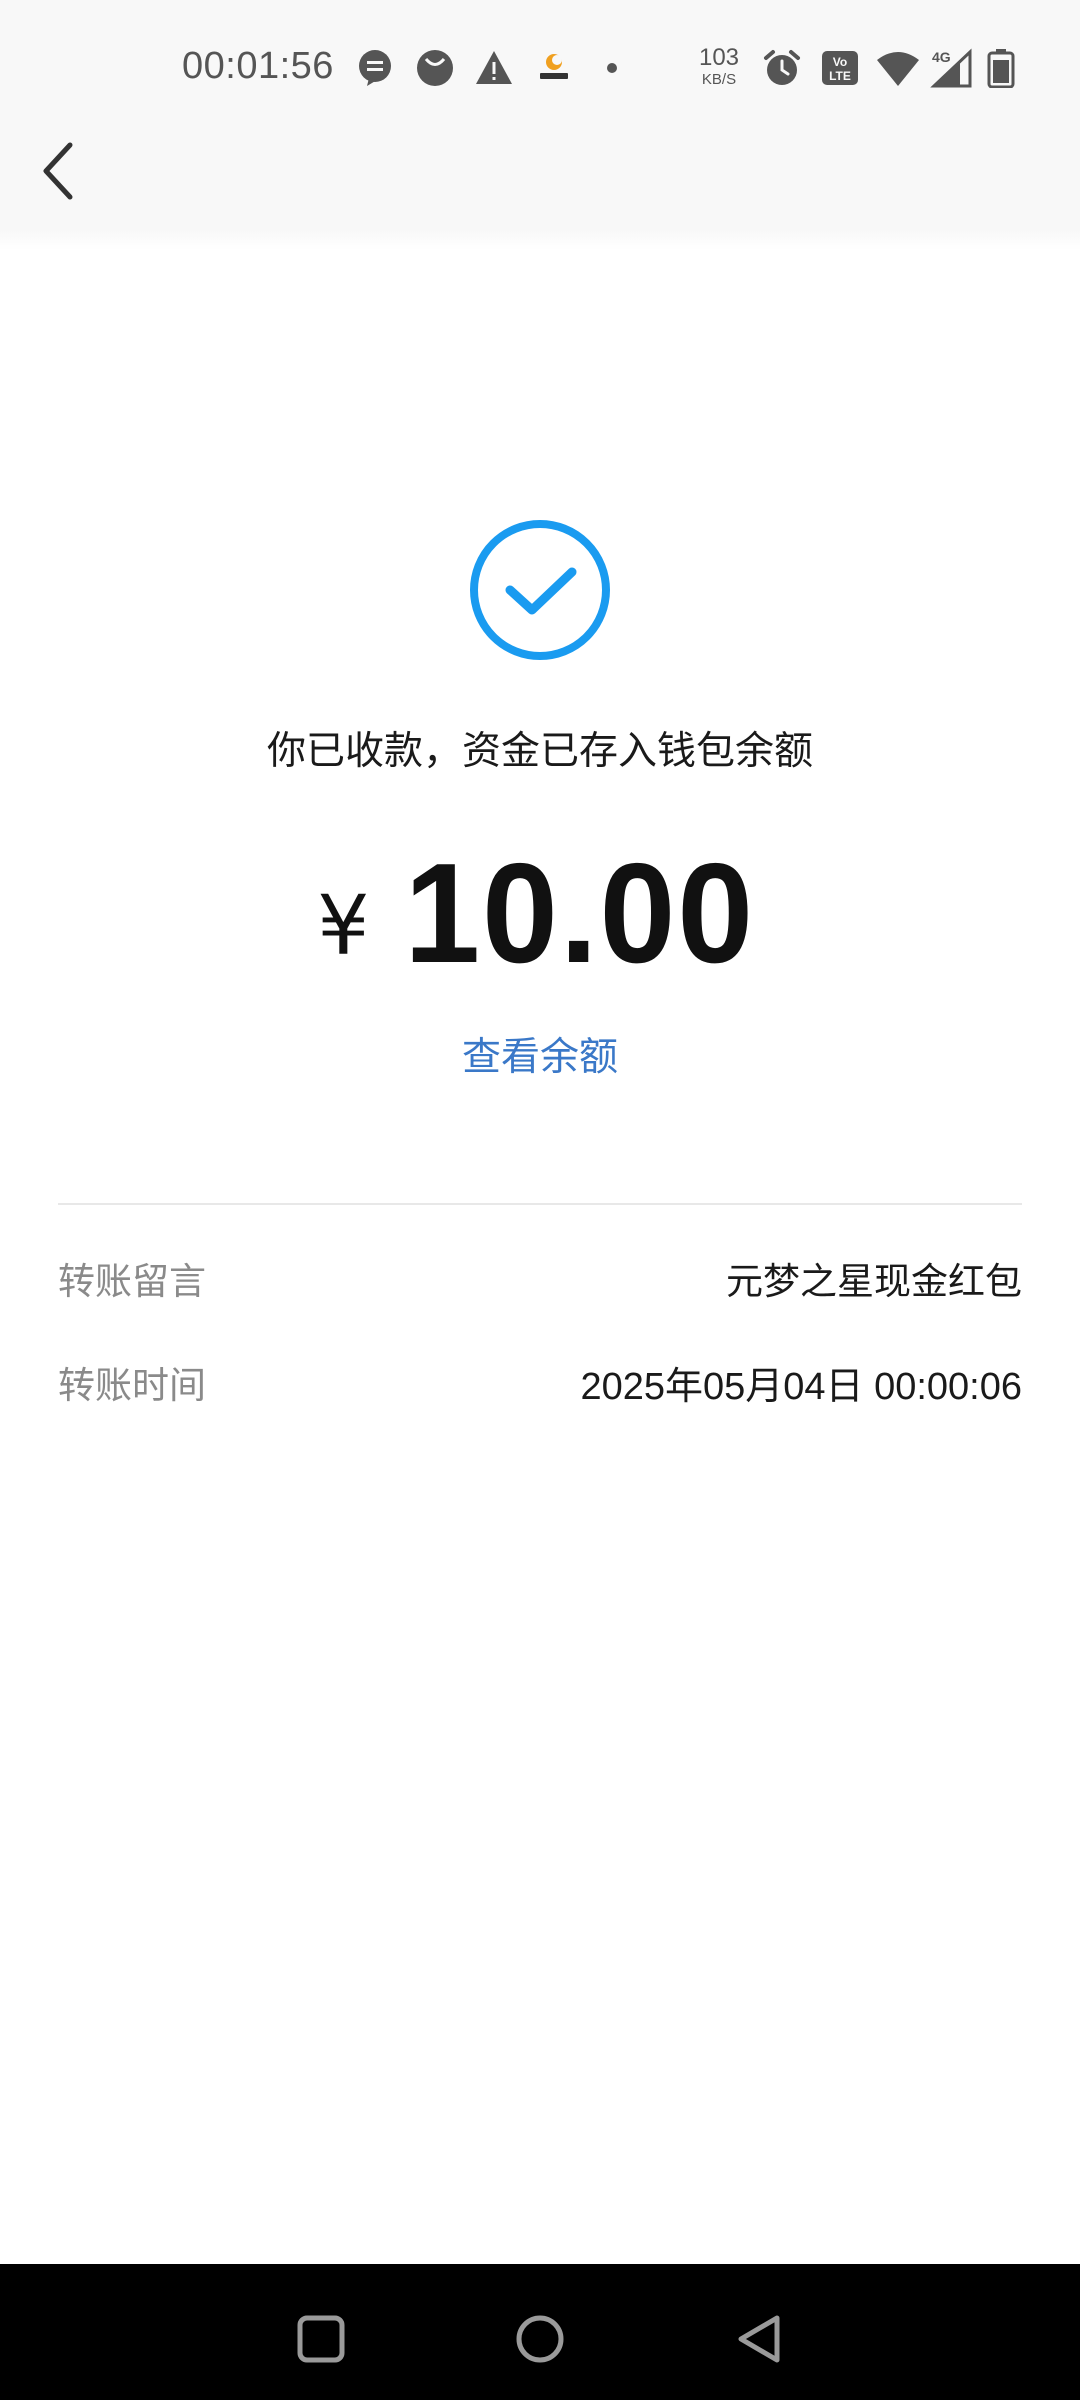 The image size is (1080, 2400). I want to click on warning-icon, so click(494, 67).